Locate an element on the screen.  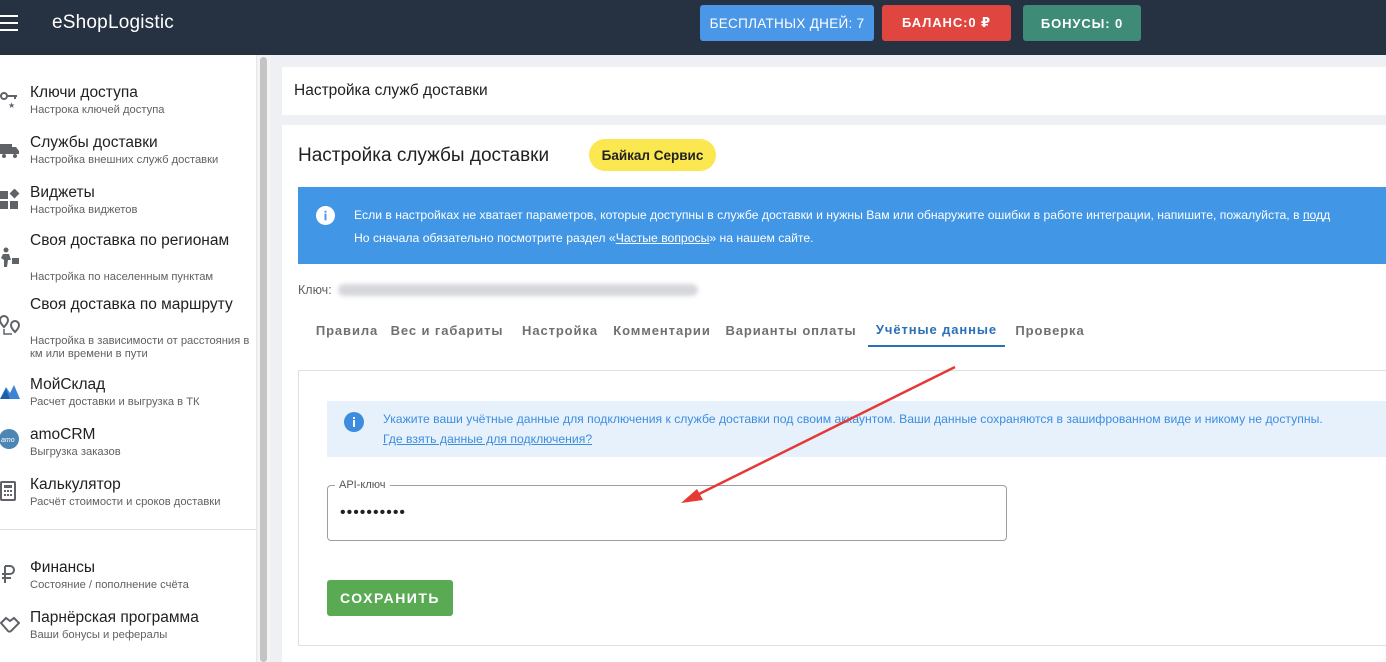
save-button: СОХРАНИТЬ is located at coordinates (390, 598).